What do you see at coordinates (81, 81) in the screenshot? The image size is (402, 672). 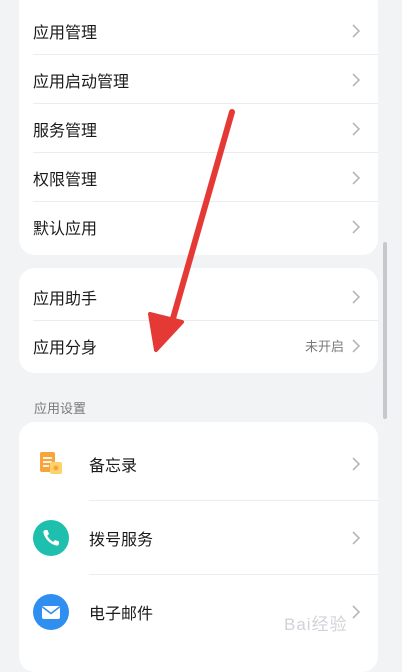 I see `row-label: 应用启动管理` at bounding box center [81, 81].